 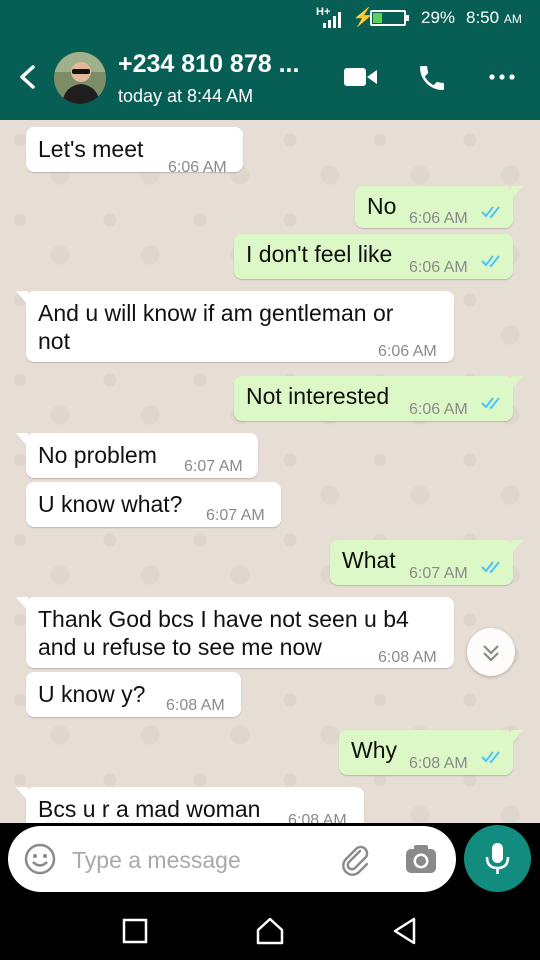 I want to click on camera-icon, so click(x=421, y=859).